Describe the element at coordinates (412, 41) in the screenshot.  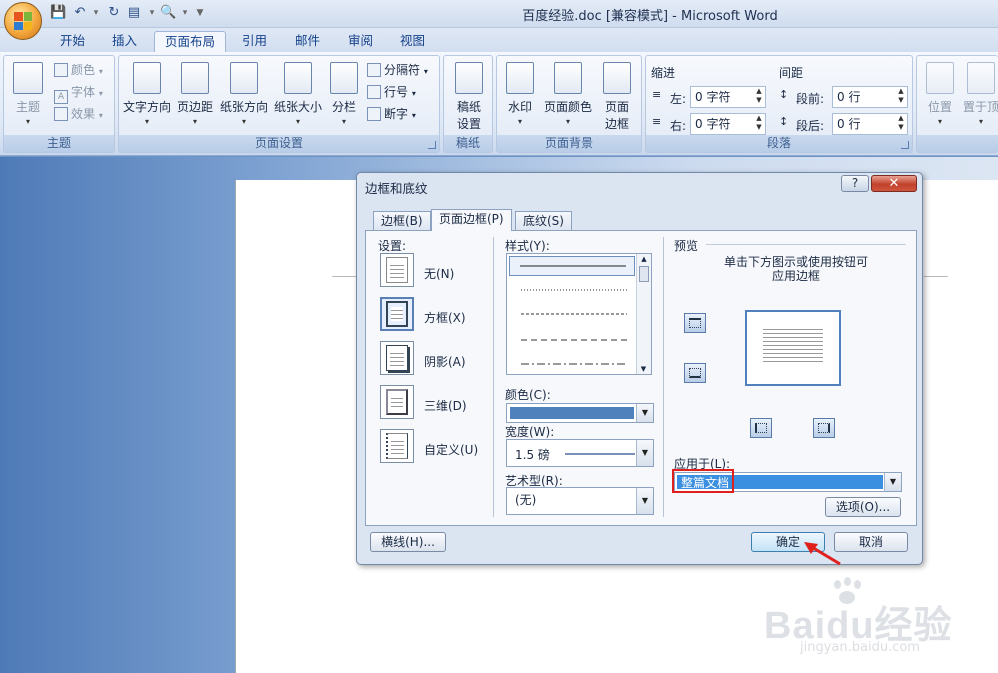
I see `tab-view: 视图` at that location.